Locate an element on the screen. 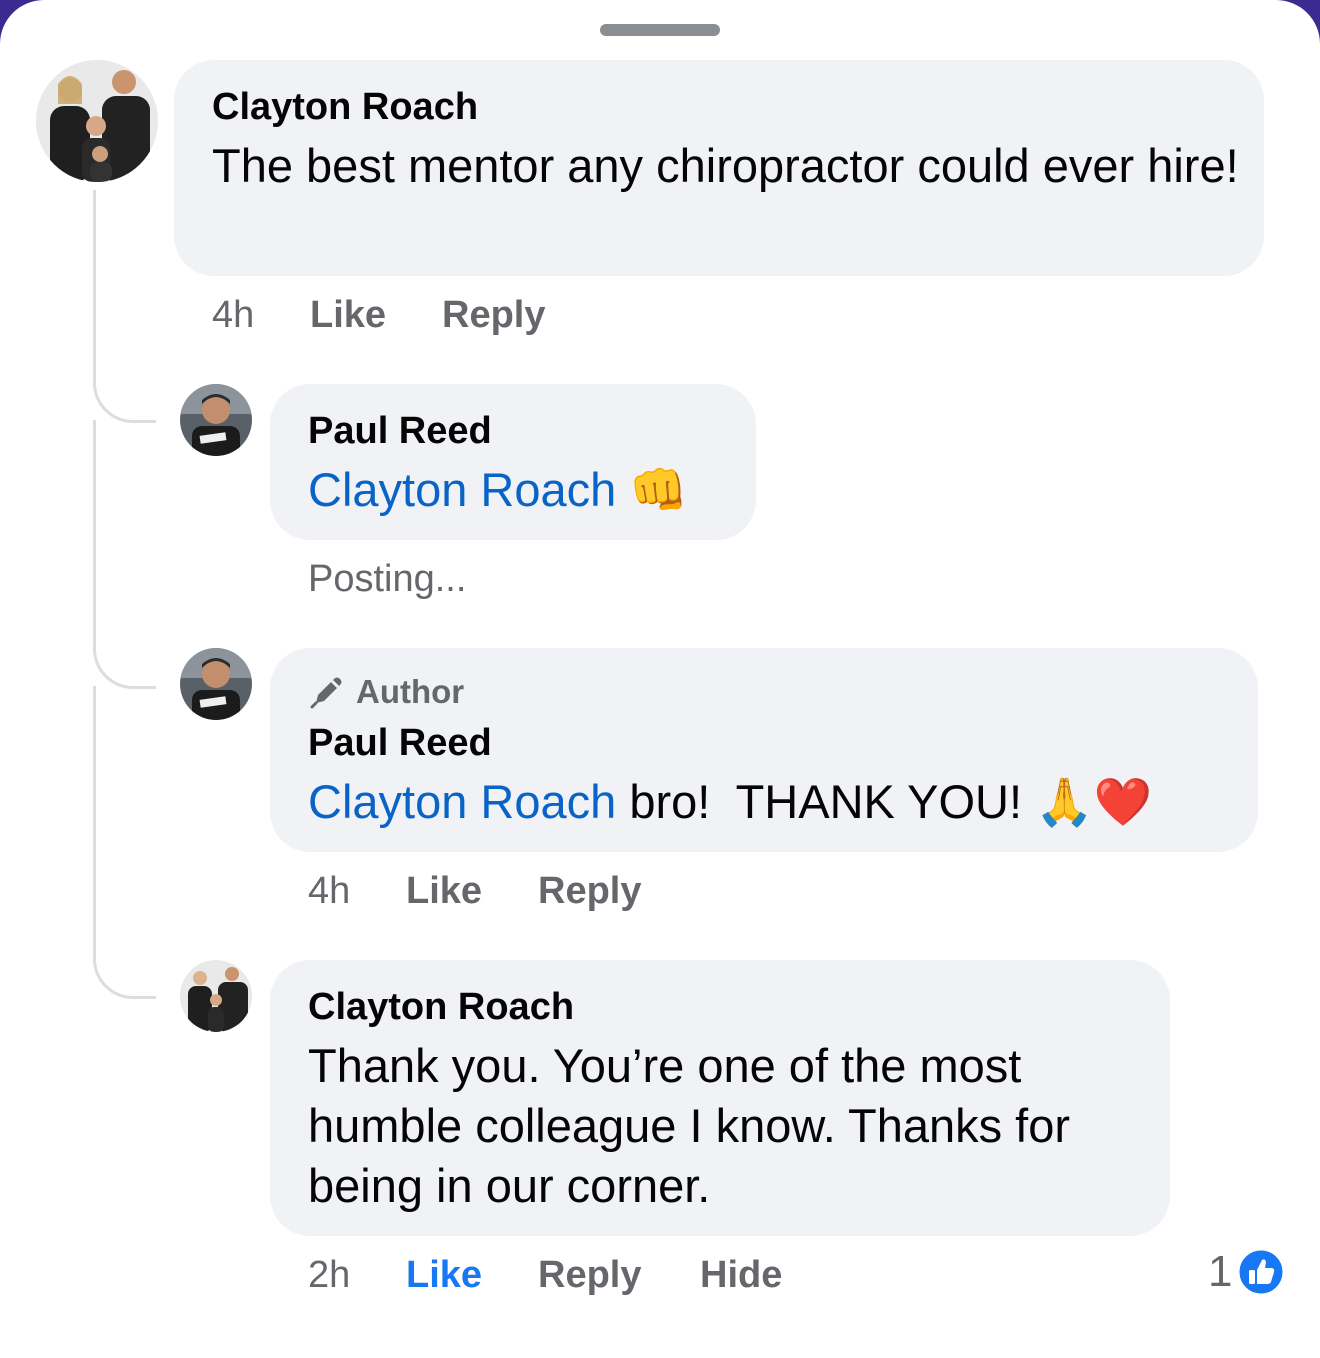 Image resolution: width=1320 pixels, height=1358 pixels. comment-timestamp: 4h is located at coordinates (233, 315).